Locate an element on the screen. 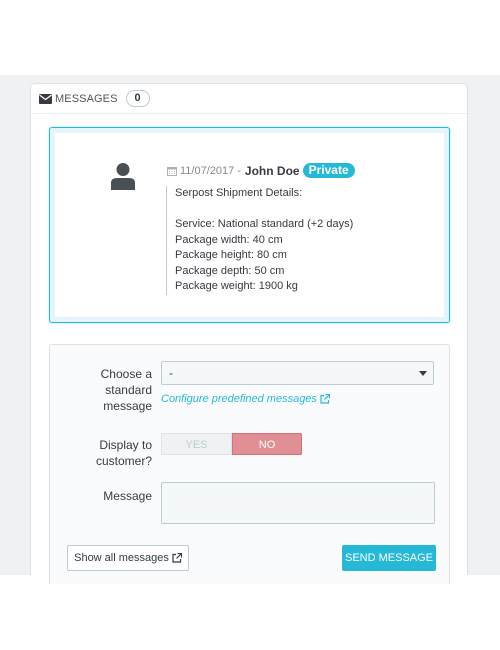 The image size is (500, 650). envelope-icon is located at coordinates (45, 98).